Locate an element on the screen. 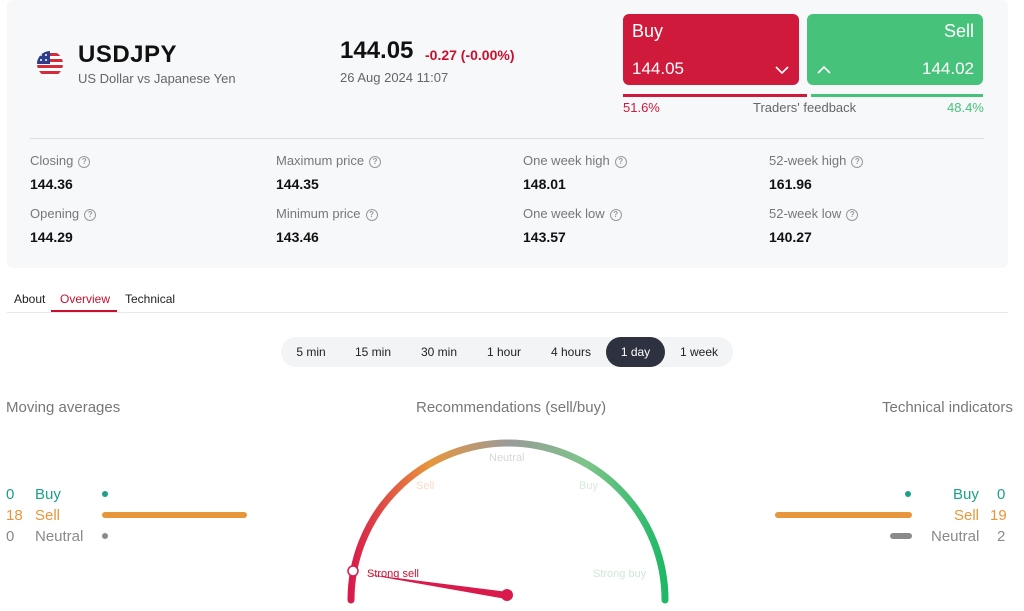 The height and width of the screenshot is (611, 1024). gauge-label-neutral: Neutral is located at coordinates (507, 458).